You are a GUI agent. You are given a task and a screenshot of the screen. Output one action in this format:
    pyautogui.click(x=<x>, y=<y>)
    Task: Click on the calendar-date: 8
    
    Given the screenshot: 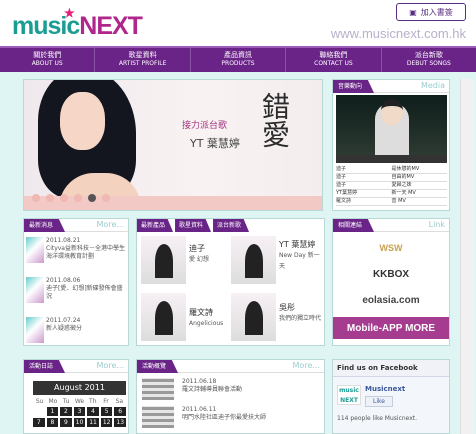 What is the action you would take?
    pyautogui.click(x=52, y=422)
    